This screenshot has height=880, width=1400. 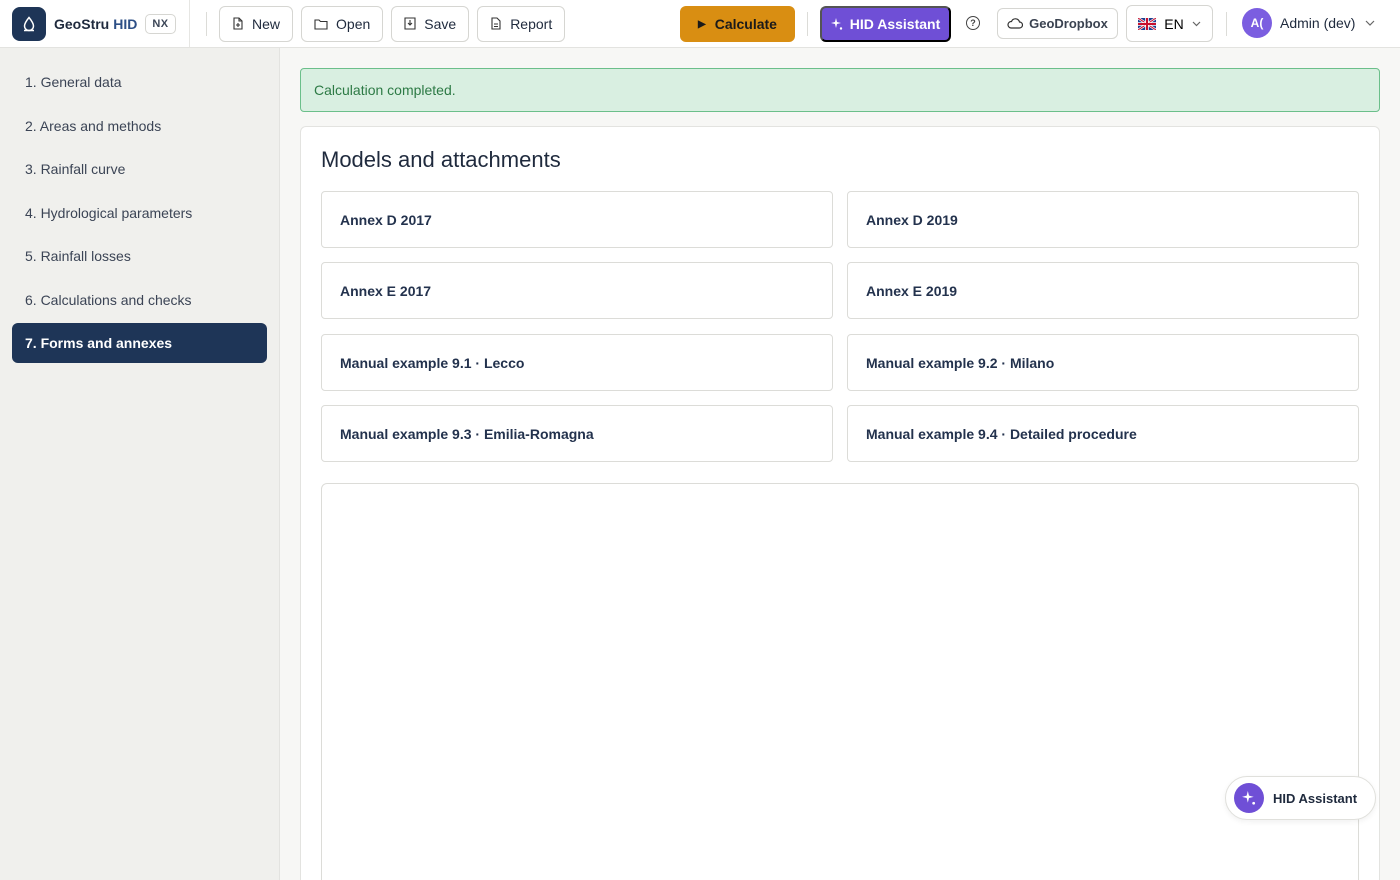 I want to click on sidebar-item-rainfall-curve: 3. Rainfall curve, so click(x=139, y=169).